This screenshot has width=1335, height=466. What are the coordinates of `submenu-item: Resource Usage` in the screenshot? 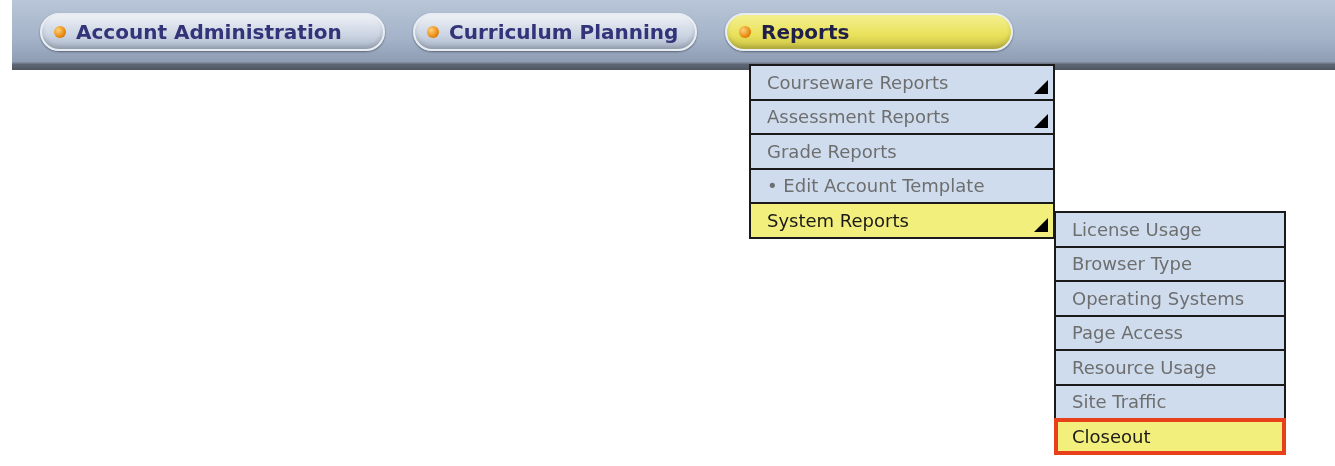 It's located at (1170, 367).